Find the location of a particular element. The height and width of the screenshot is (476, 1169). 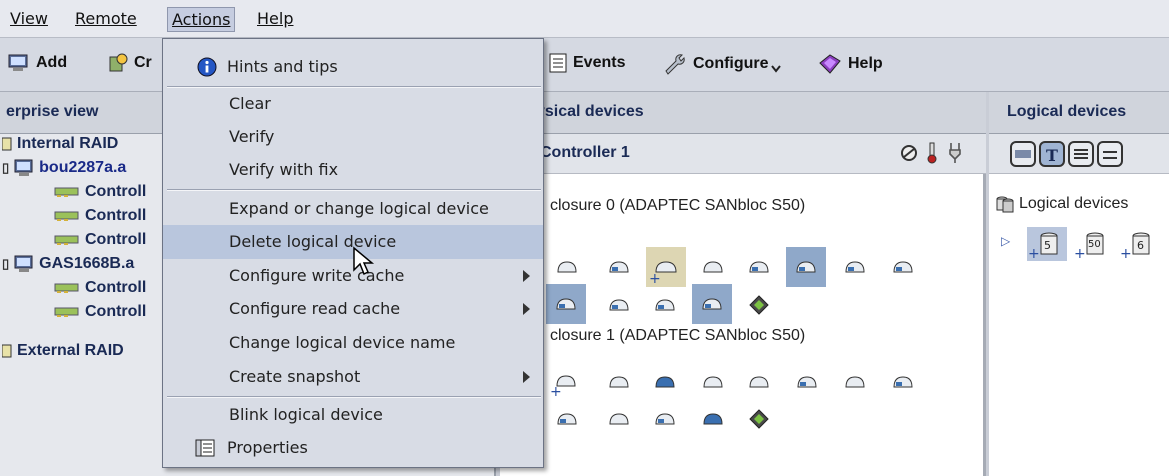

menu-item-verify-with-fix: Verify with fix is located at coordinates (353, 170).